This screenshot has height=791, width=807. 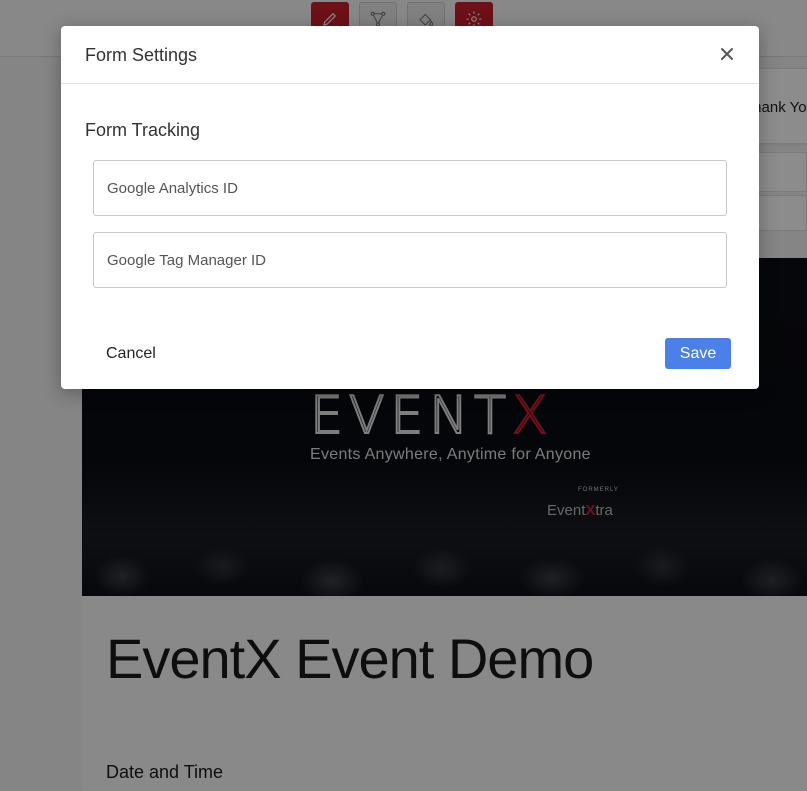 What do you see at coordinates (410, 260) in the screenshot?
I see `google-tag-manager-id-input` at bounding box center [410, 260].